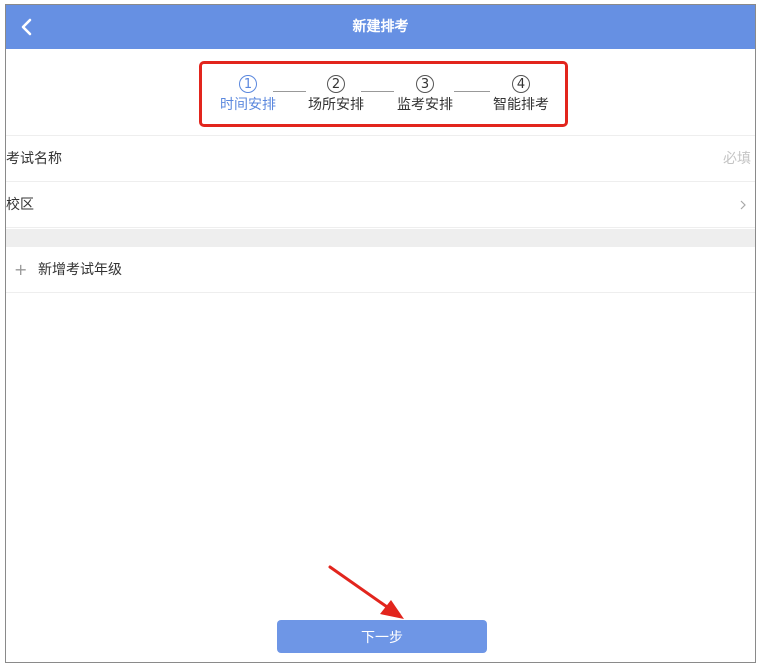 This screenshot has height=671, width=762. I want to click on section-divider, so click(380, 238).